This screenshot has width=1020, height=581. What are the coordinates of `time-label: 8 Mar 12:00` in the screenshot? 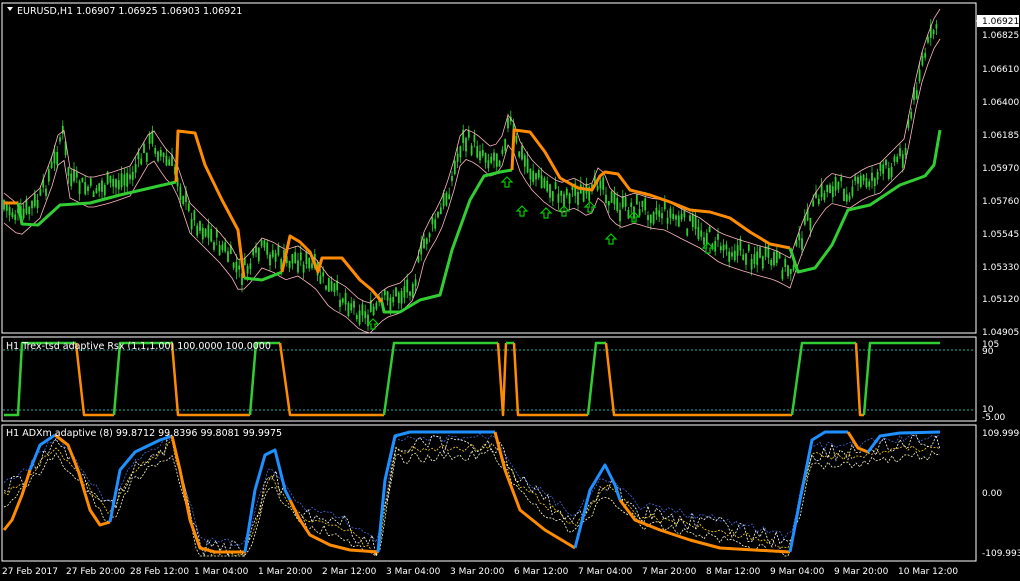 It's located at (733, 572).